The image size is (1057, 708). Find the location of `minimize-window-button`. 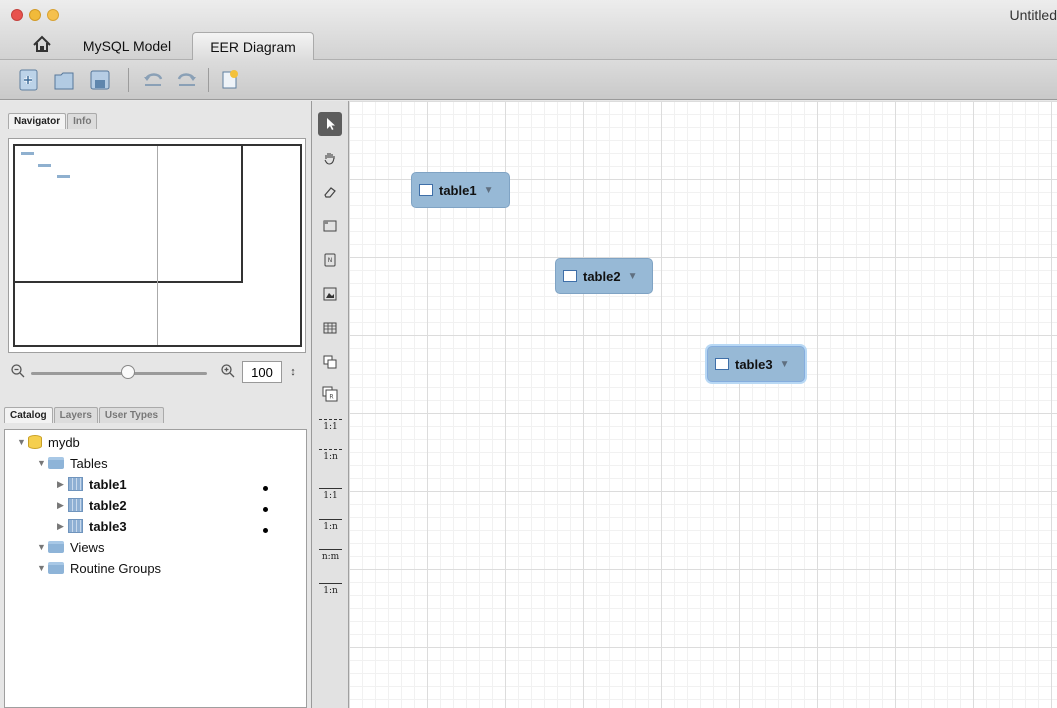

minimize-window-button is located at coordinates (35, 15).